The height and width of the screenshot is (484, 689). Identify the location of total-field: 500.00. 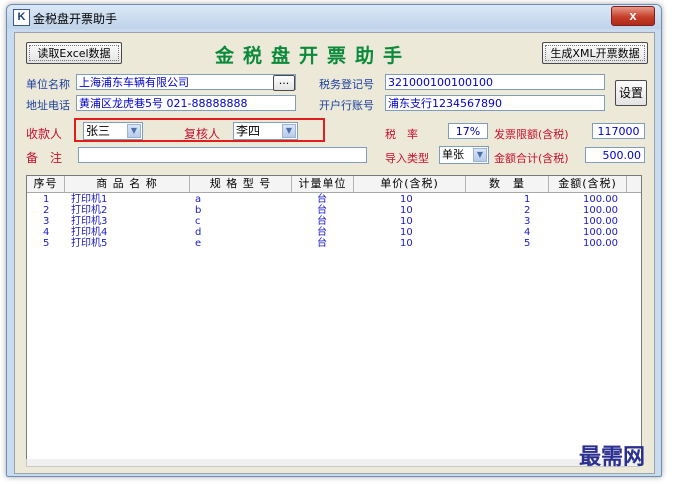
(615, 155).